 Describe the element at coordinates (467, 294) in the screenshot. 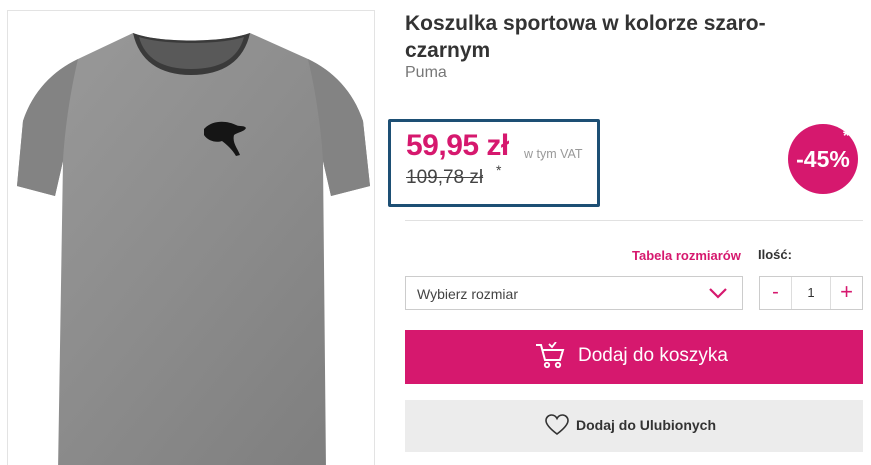

I see `size-select-value: Wybierz rozmiar` at that location.